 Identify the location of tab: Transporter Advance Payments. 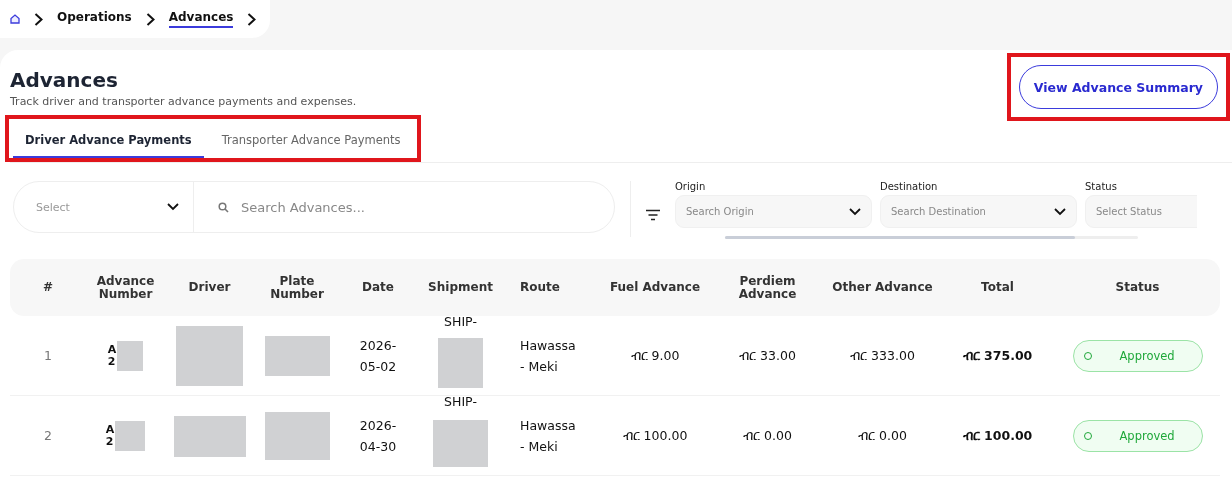
(311, 140).